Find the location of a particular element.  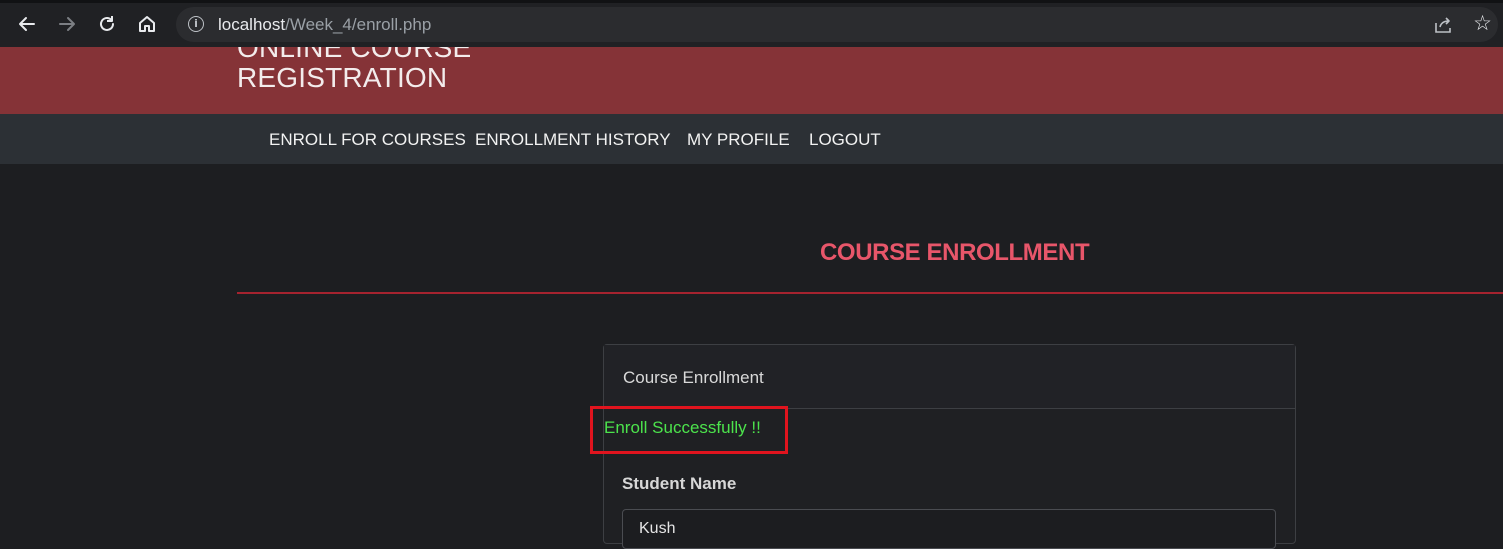

reload-icon is located at coordinates (107, 24).